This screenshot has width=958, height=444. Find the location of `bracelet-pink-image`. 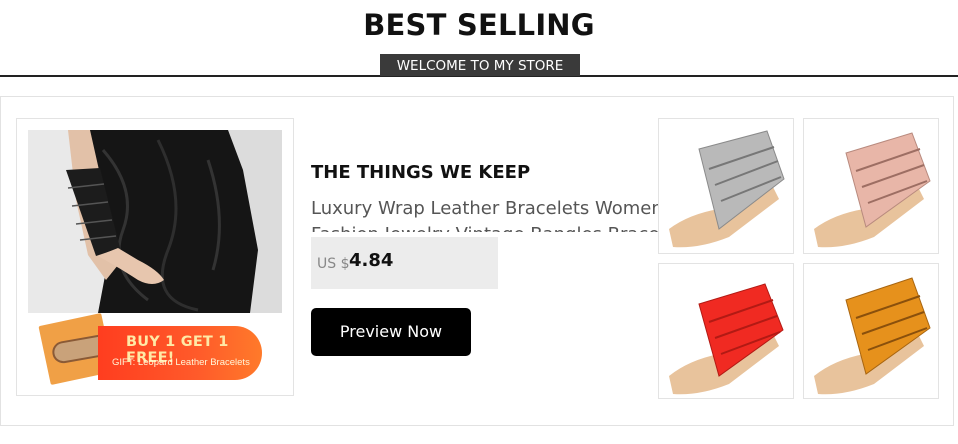

bracelet-pink-image is located at coordinates (871, 186).